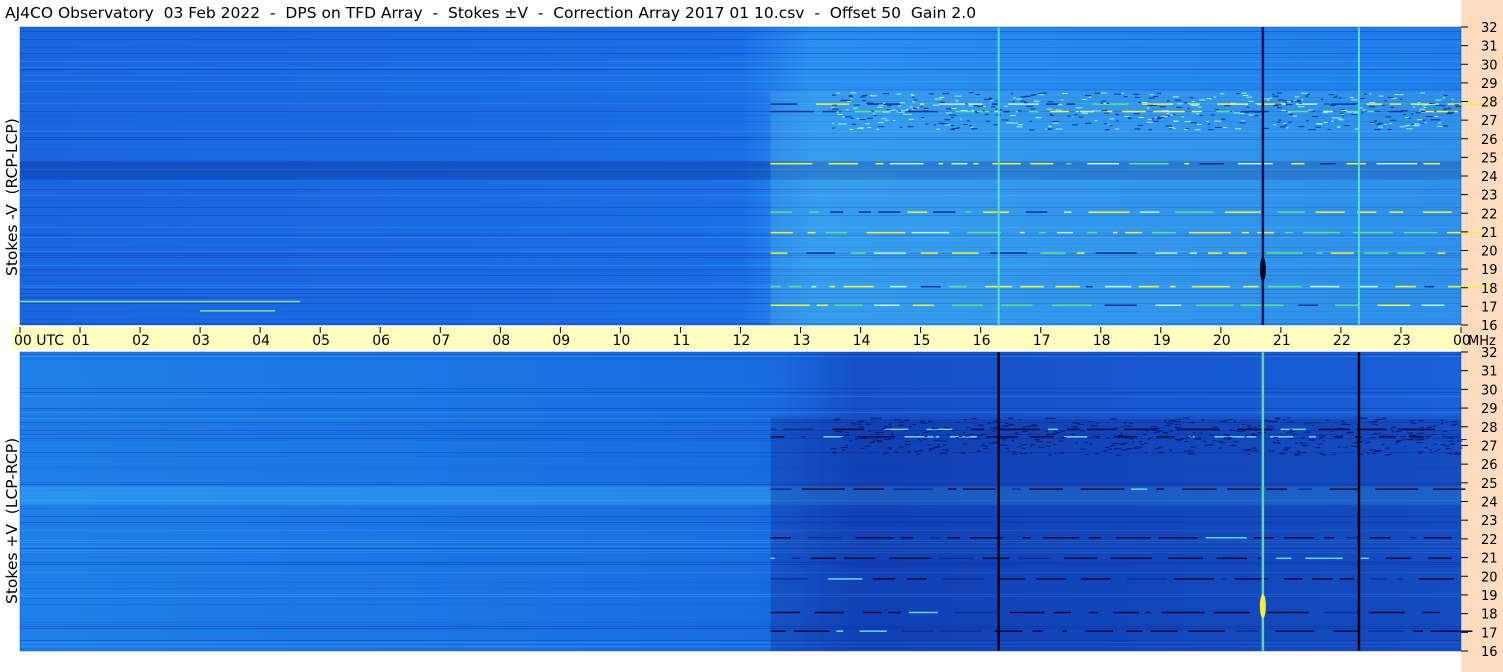 Image resolution: width=1503 pixels, height=672 pixels. I want to click on frequency-tick-label: 17, so click(1489, 307).